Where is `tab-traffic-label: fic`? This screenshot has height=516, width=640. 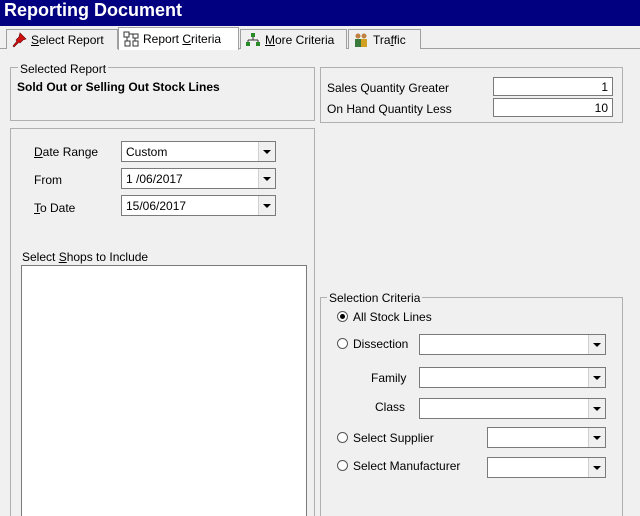 tab-traffic-label: fic is located at coordinates (399, 39).